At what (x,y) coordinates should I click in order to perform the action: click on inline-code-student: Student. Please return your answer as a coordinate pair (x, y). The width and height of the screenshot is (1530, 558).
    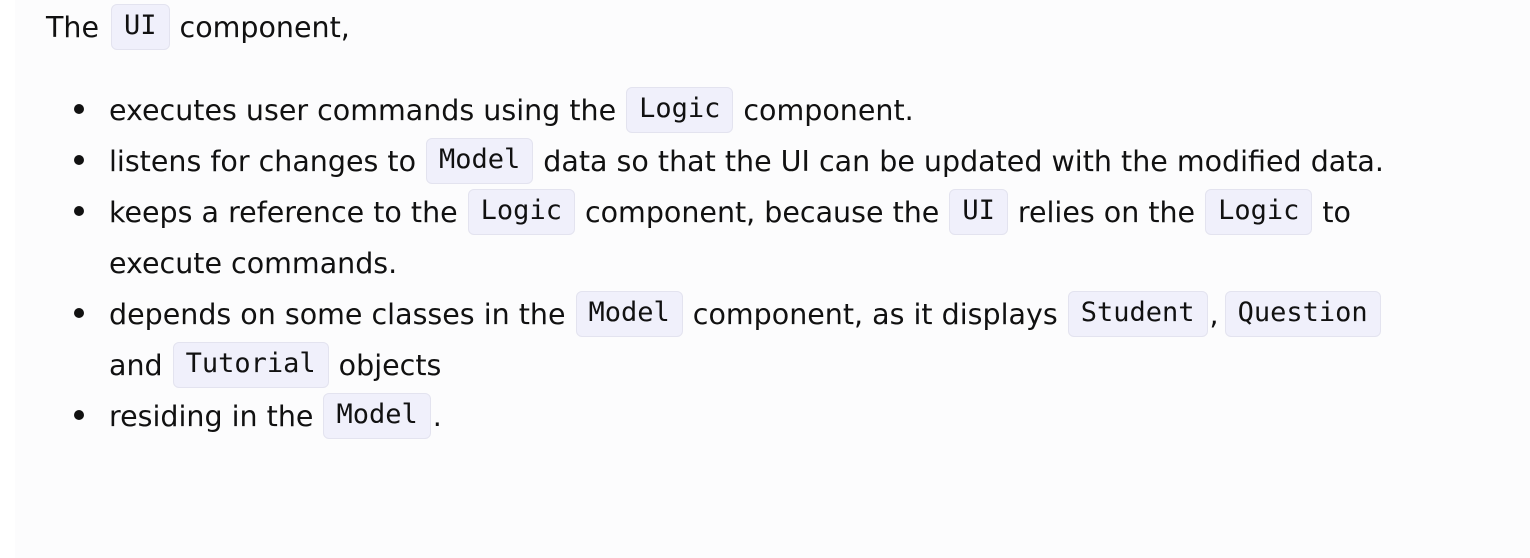
    Looking at the image, I should click on (1137, 314).